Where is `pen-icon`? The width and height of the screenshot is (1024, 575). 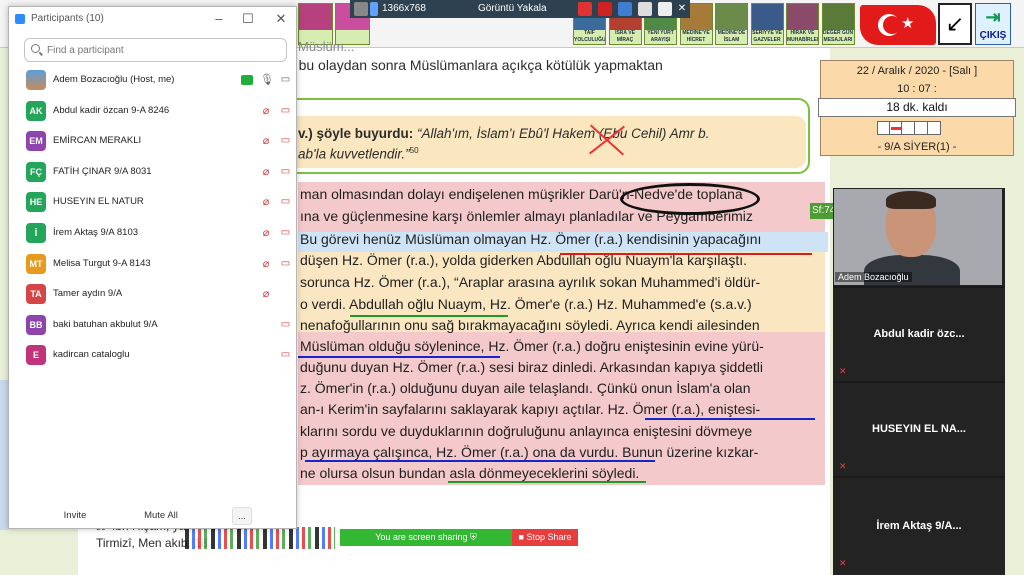
pen-icon is located at coordinates (645, 9).